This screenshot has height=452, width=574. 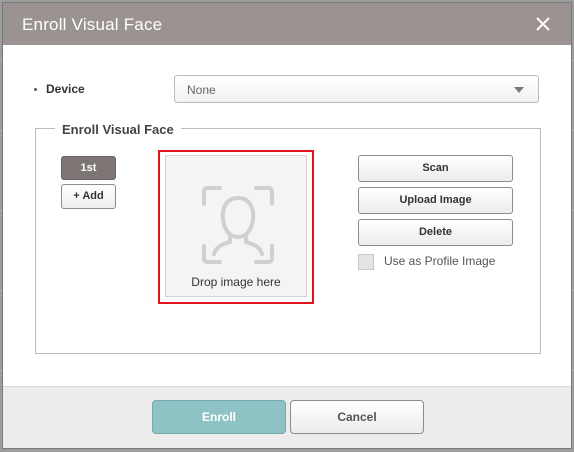 What do you see at coordinates (92, 24) in the screenshot?
I see `dialog-title: Enroll Visual Face` at bounding box center [92, 24].